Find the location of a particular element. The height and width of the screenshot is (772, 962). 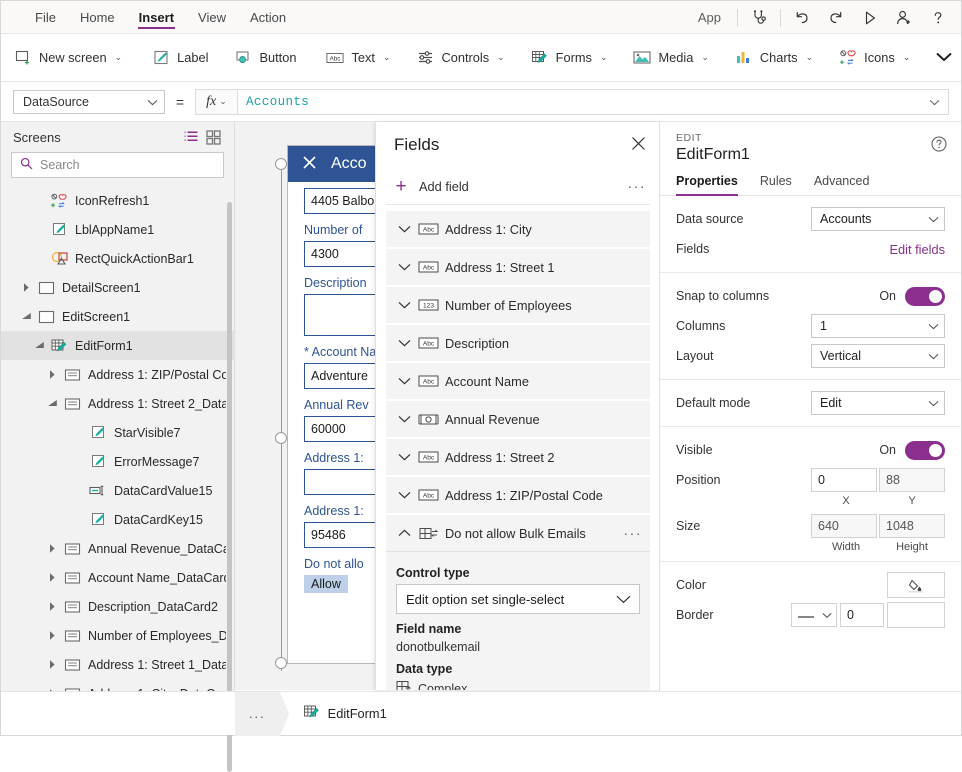

position-y-input: 88 is located at coordinates (912, 480).